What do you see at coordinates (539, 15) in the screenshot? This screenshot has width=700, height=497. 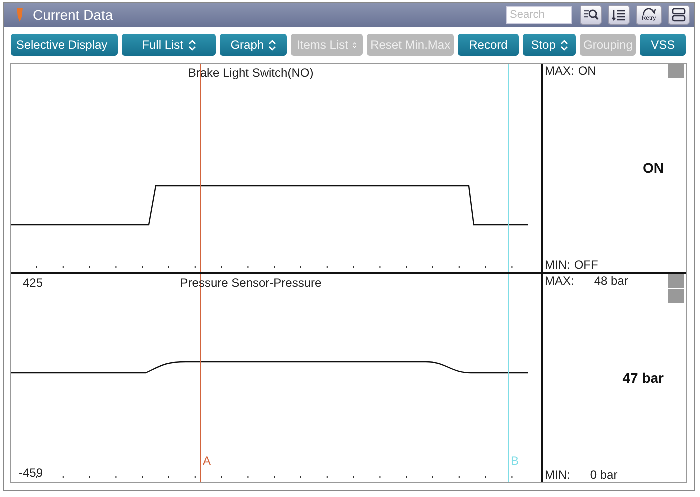 I see `search-field: Search` at bounding box center [539, 15].